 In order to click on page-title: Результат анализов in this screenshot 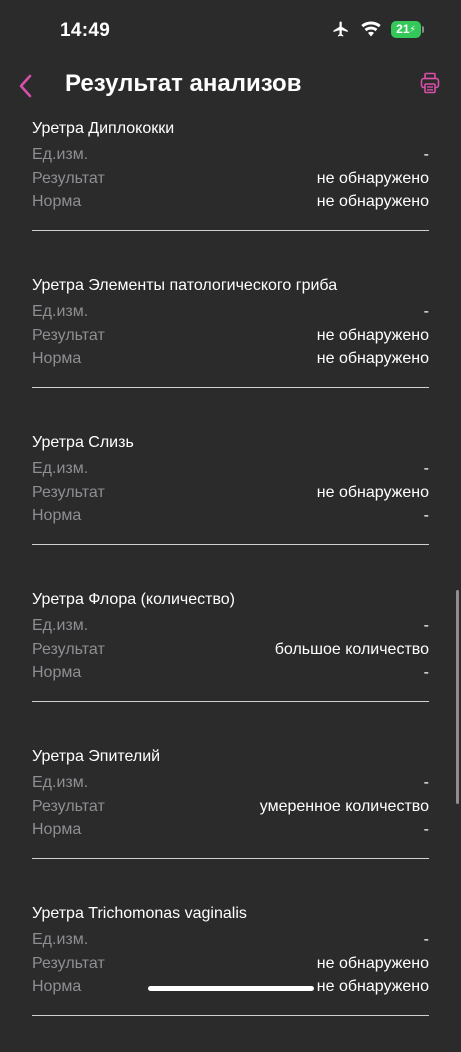, I will do `click(183, 83)`.